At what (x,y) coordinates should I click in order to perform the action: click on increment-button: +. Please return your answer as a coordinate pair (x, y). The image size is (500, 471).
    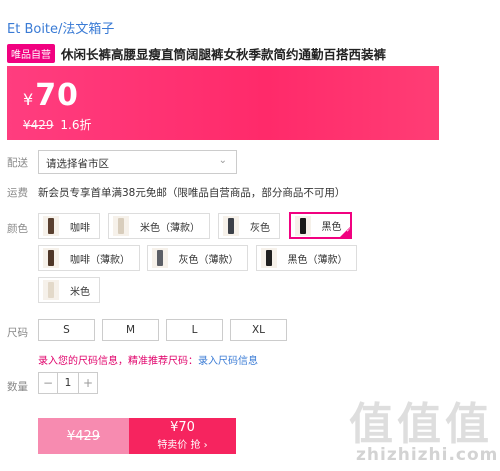
    Looking at the image, I should click on (88, 383).